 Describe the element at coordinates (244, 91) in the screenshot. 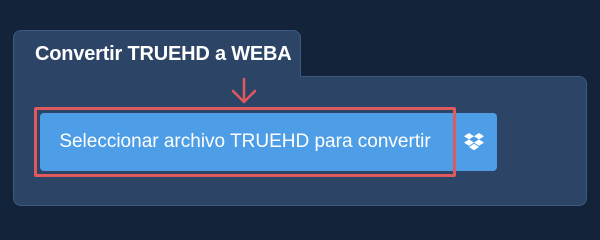

I see `arrow-down-icon` at that location.